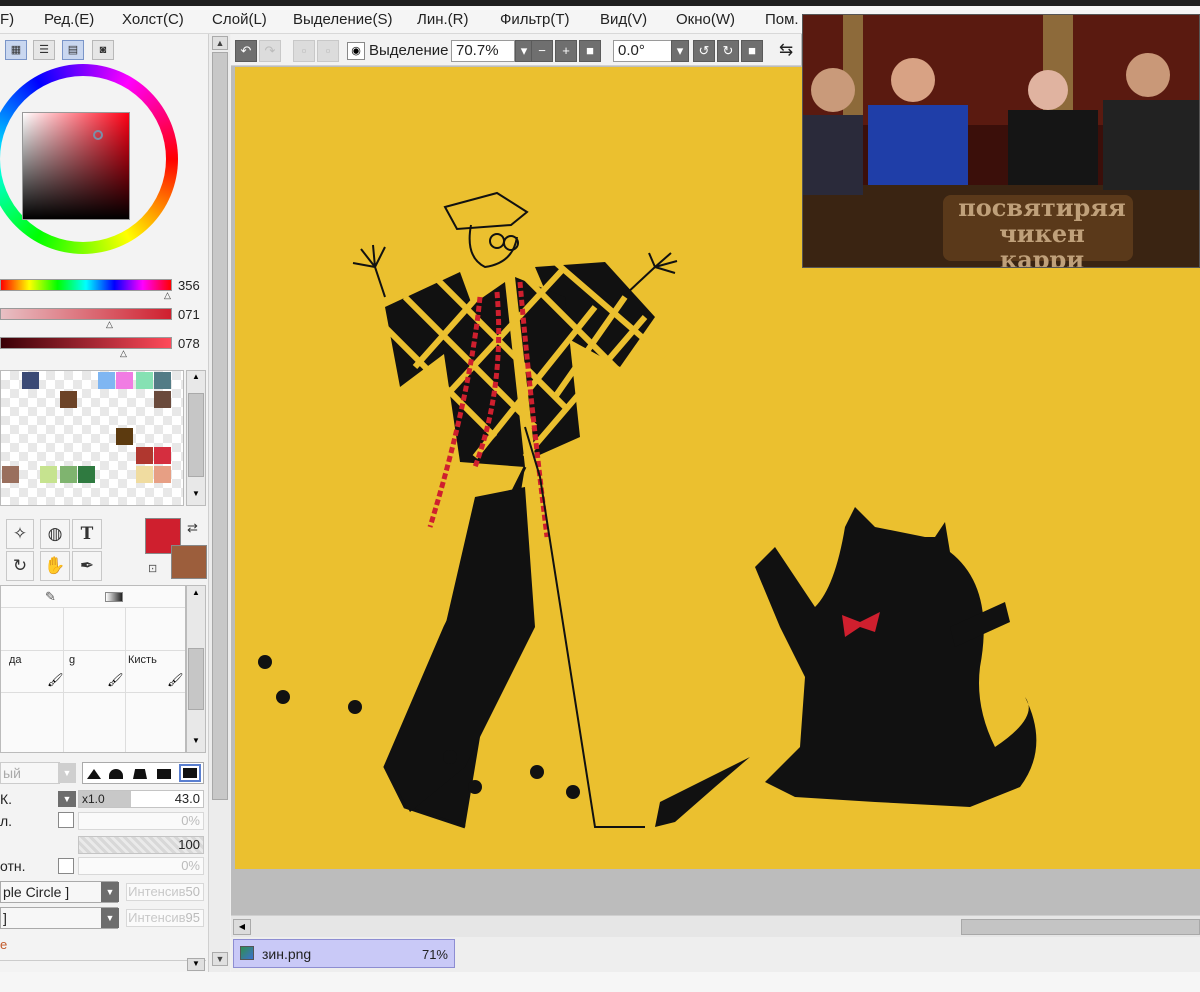 This screenshot has height=992, width=1200. Describe the element at coordinates (87, 566) in the screenshot. I see `eyedropper-icon: ✒` at that location.